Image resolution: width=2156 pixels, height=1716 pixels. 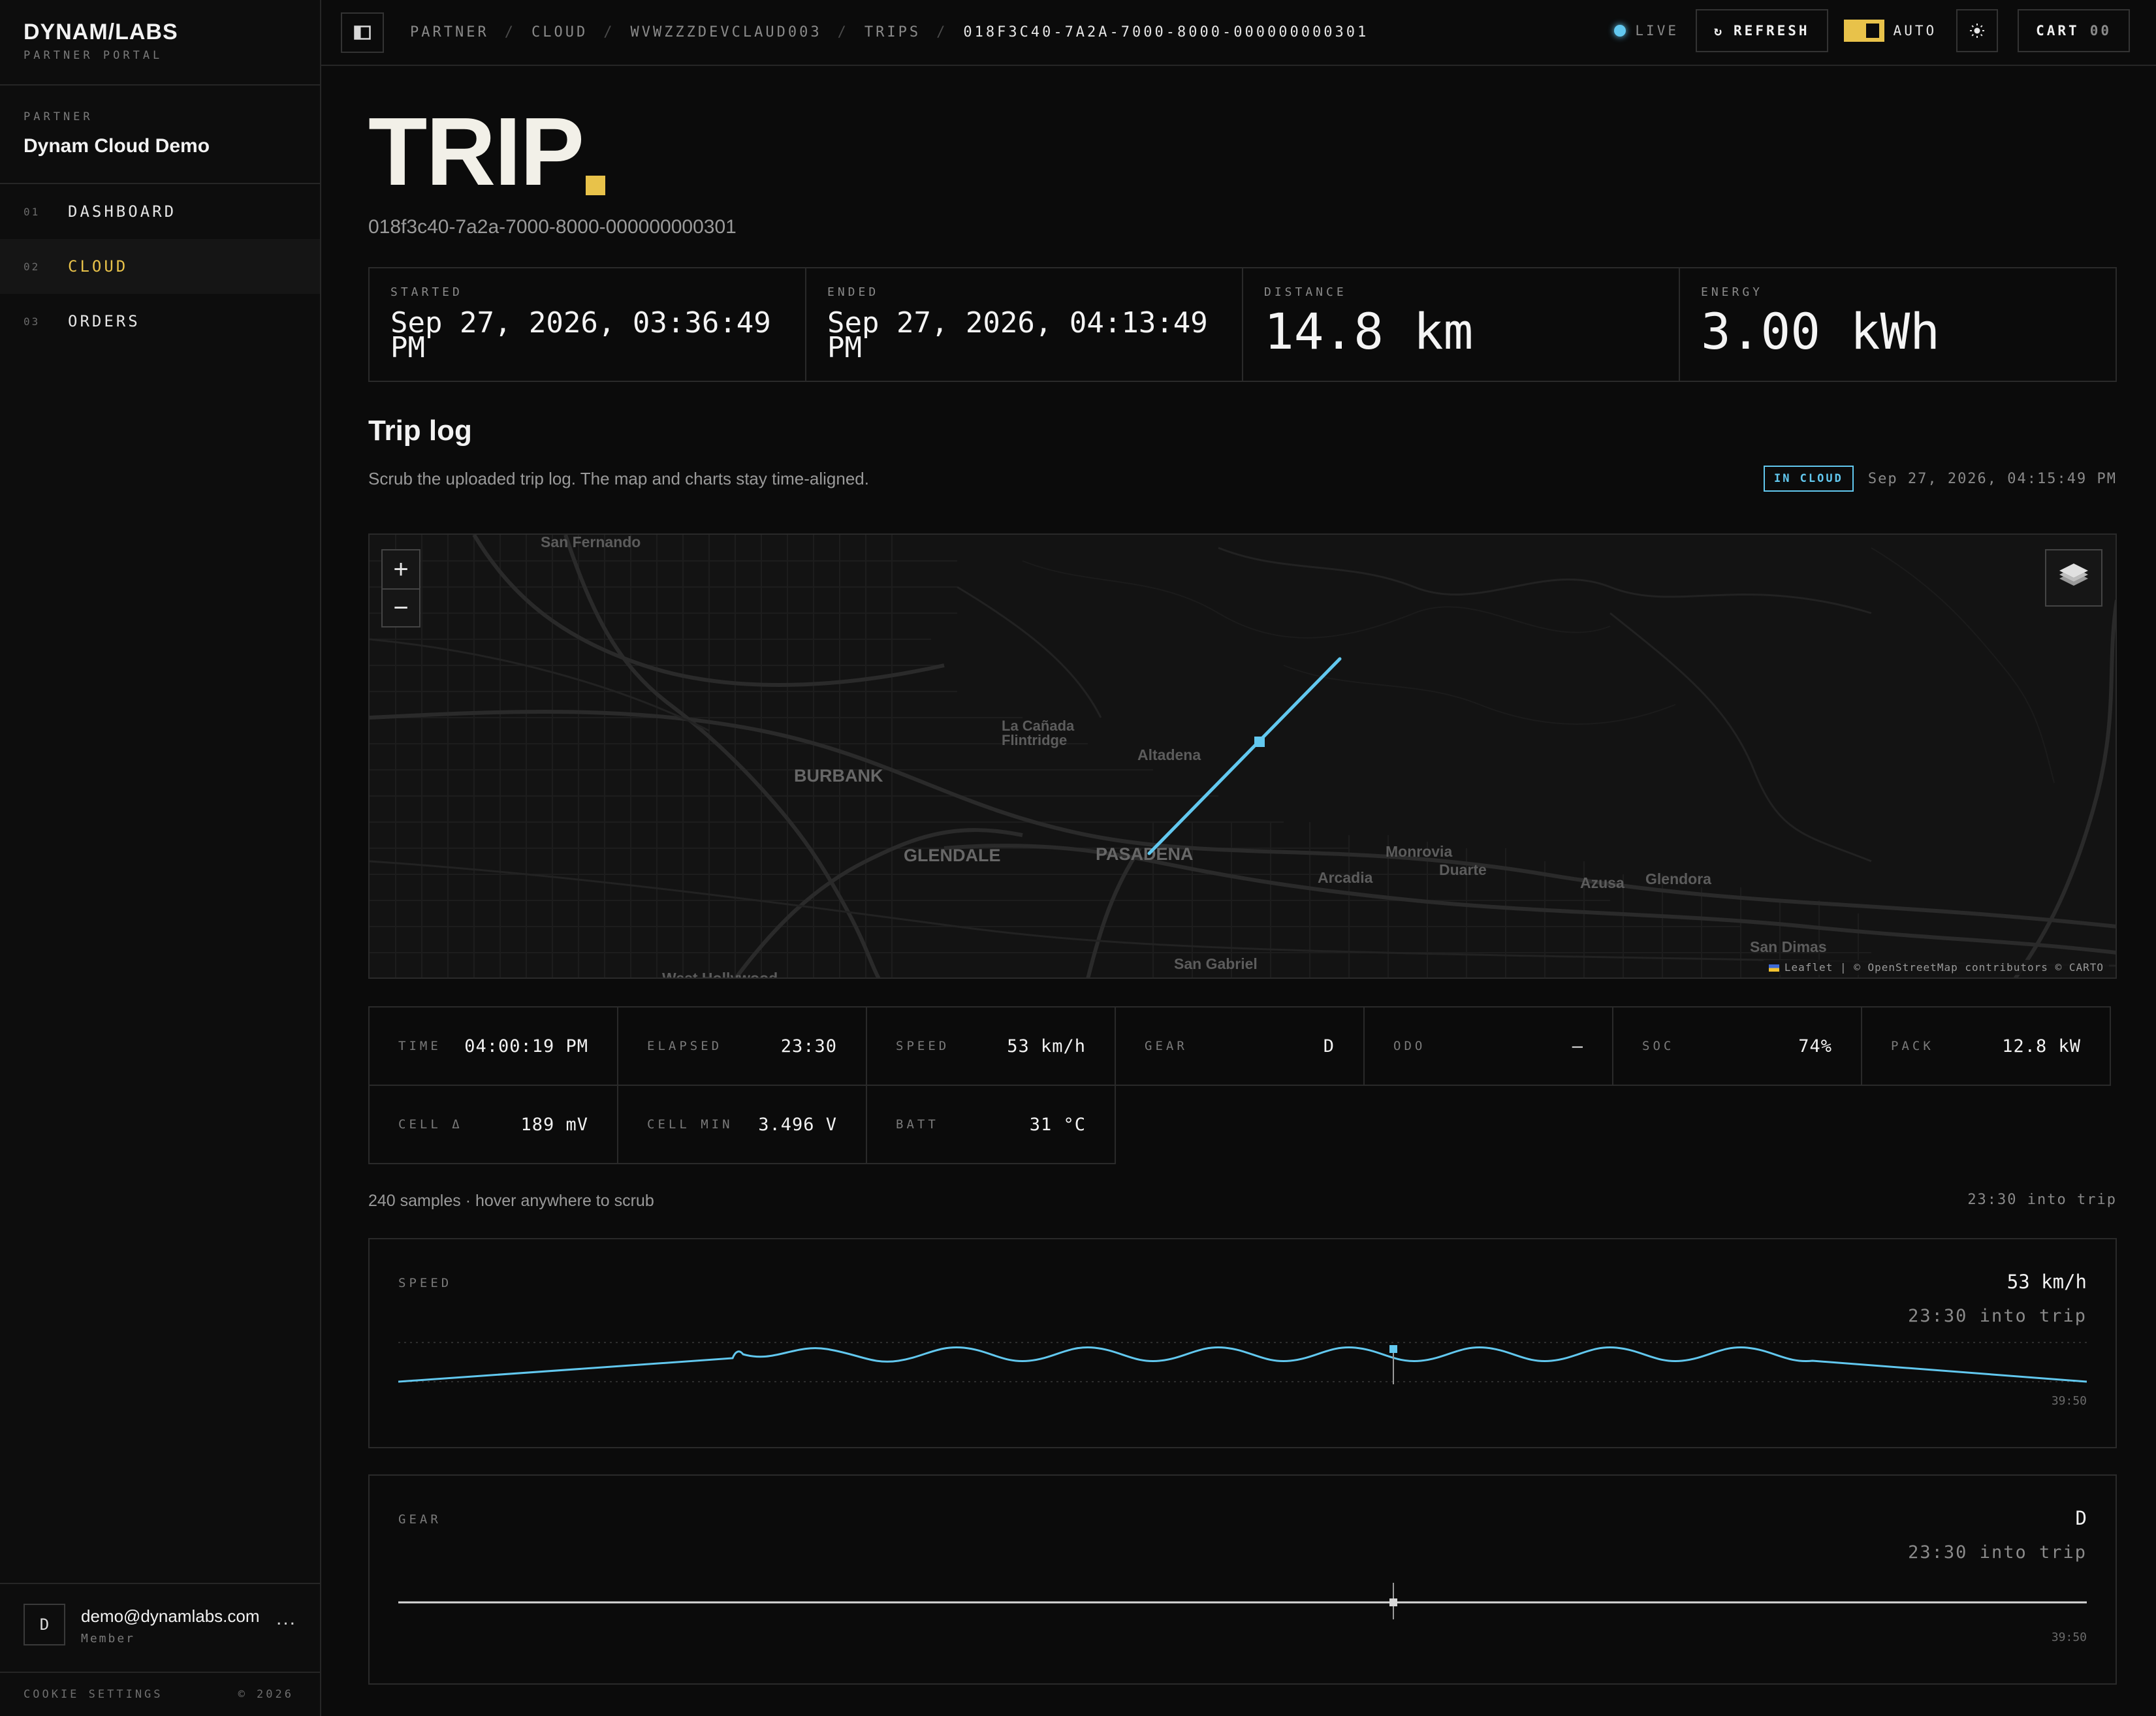 I want to click on samples-hint: 240 samples · hover anywhere to scrub, so click(x=511, y=1201).